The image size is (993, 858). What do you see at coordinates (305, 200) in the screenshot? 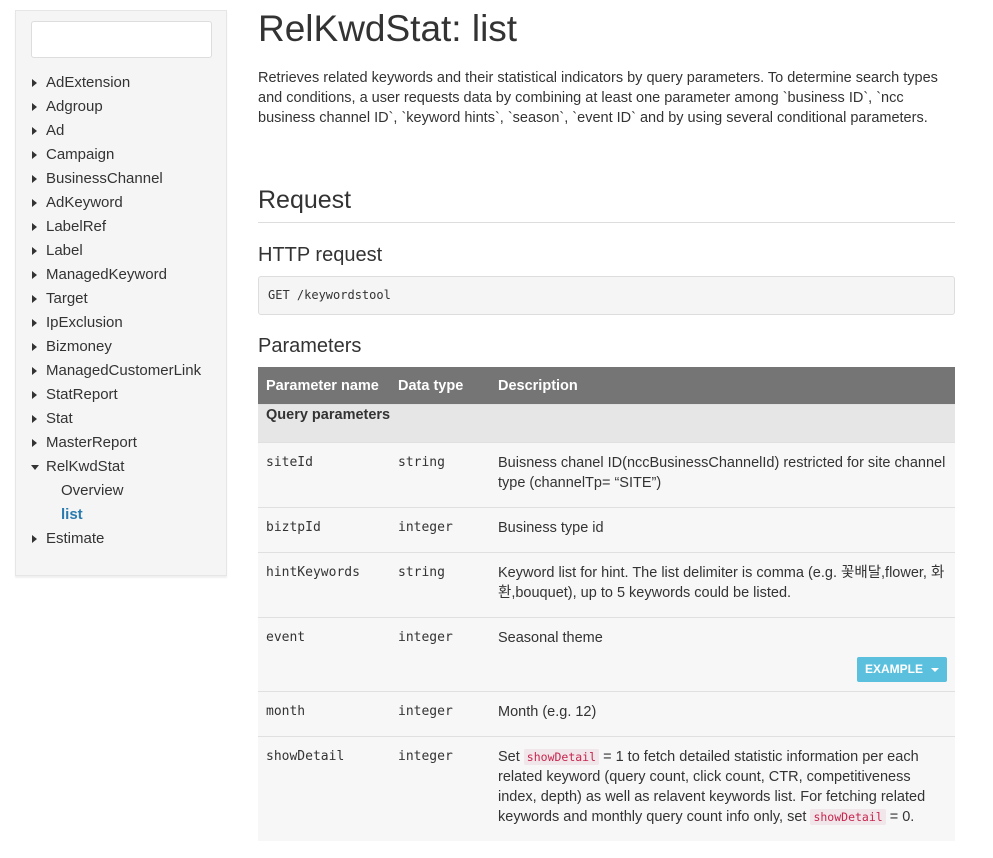
I see `request-heading: Request` at bounding box center [305, 200].